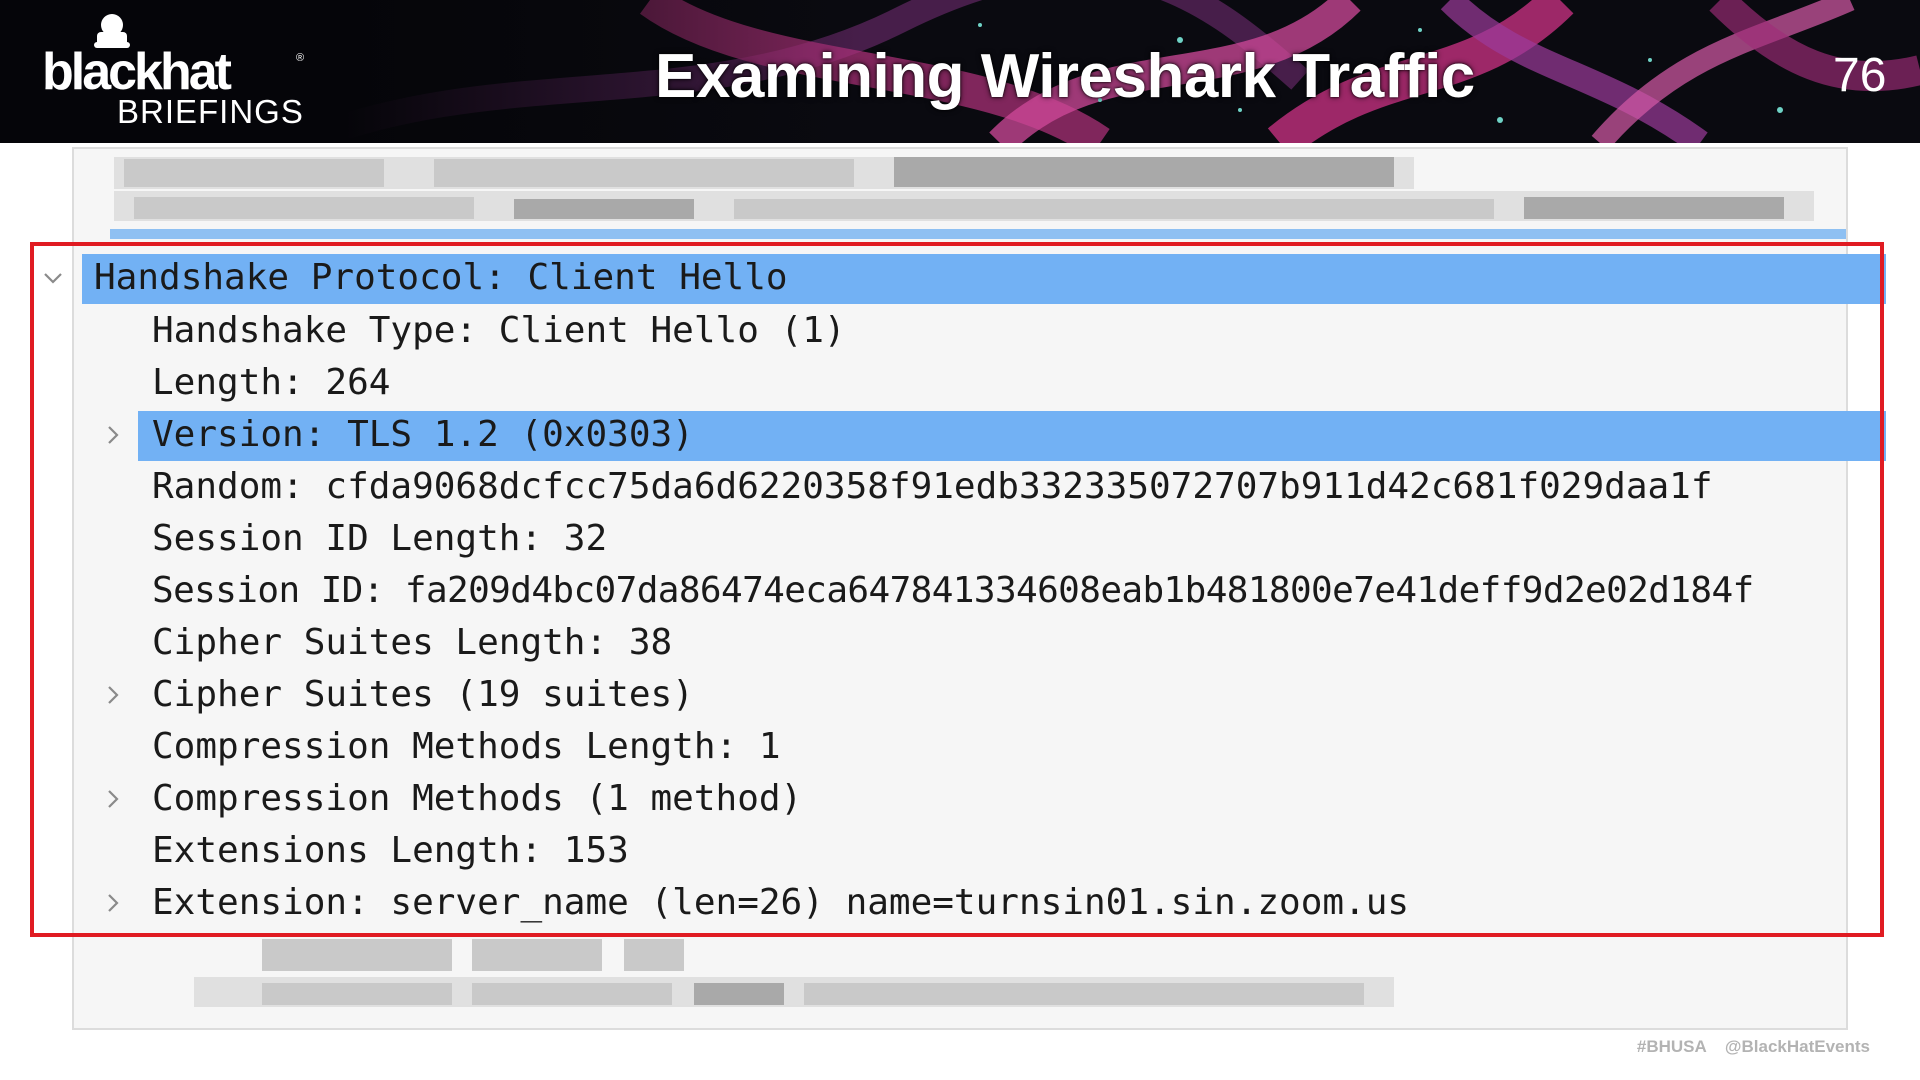 The image size is (1920, 1080). What do you see at coordinates (210, 111) in the screenshot?
I see `logo-subtitle: BRIEFINGS` at bounding box center [210, 111].